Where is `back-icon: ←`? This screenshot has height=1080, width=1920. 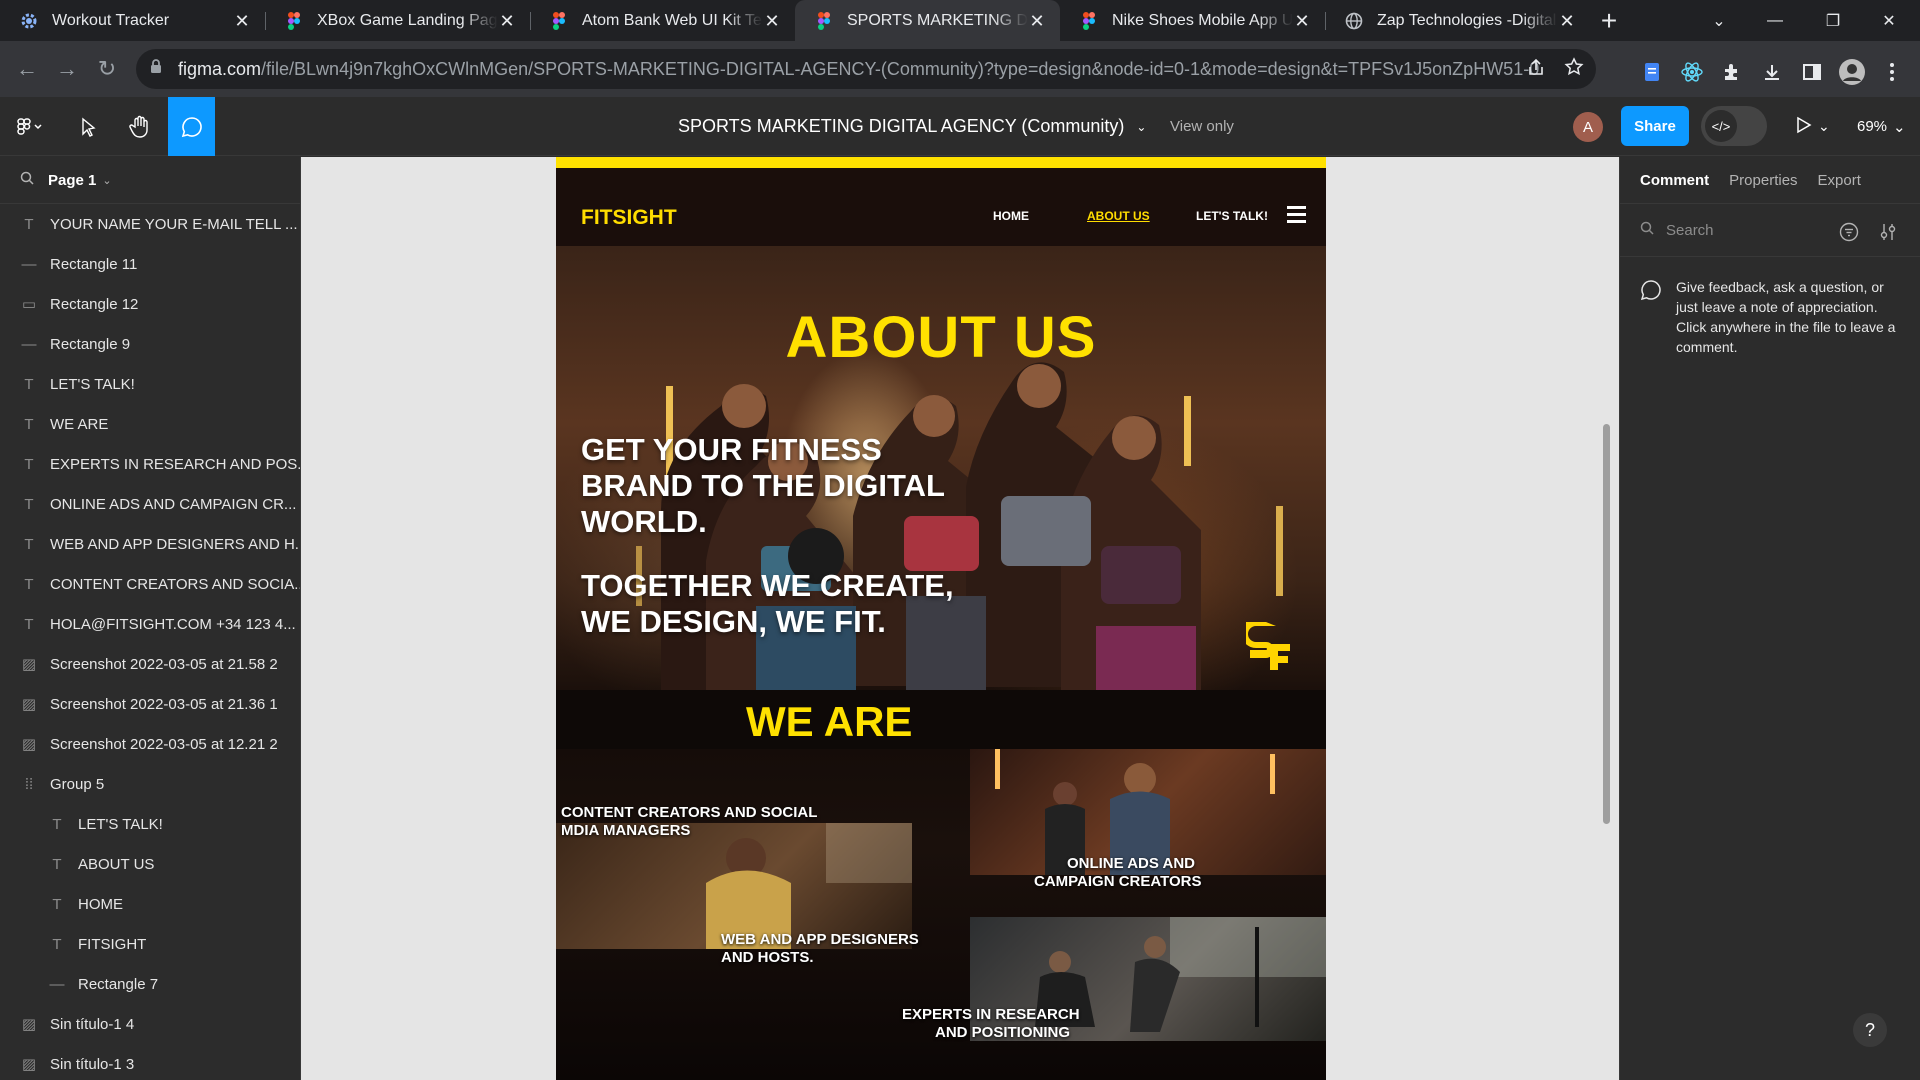
back-icon: ← is located at coordinates (27, 69).